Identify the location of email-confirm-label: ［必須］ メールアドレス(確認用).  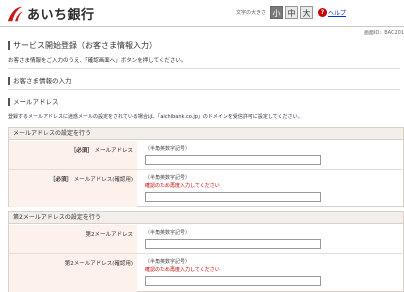
(73, 188).